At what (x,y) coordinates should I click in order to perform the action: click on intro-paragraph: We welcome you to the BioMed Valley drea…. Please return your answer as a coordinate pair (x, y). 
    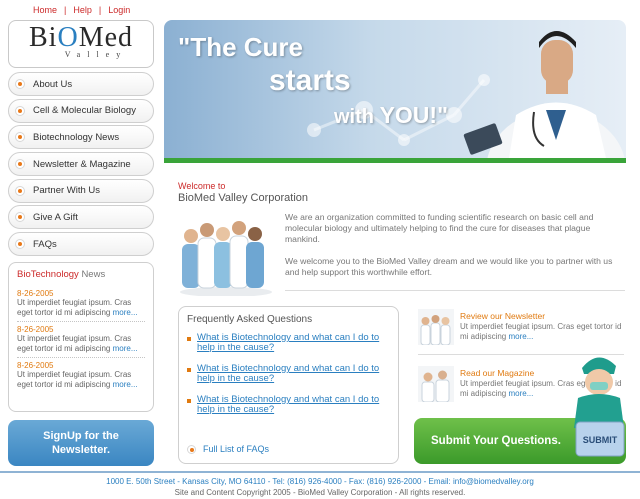
    Looking at the image, I should click on (449, 266).